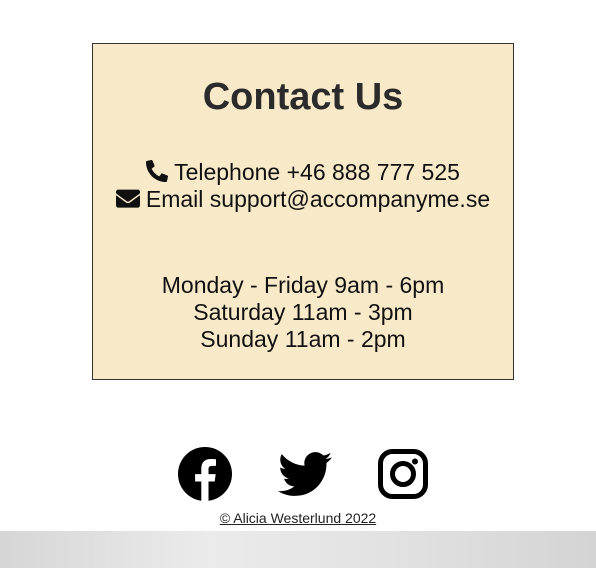 This screenshot has height=568, width=596. I want to click on telephone-text: Telephone +46 888 777 525, so click(317, 172).